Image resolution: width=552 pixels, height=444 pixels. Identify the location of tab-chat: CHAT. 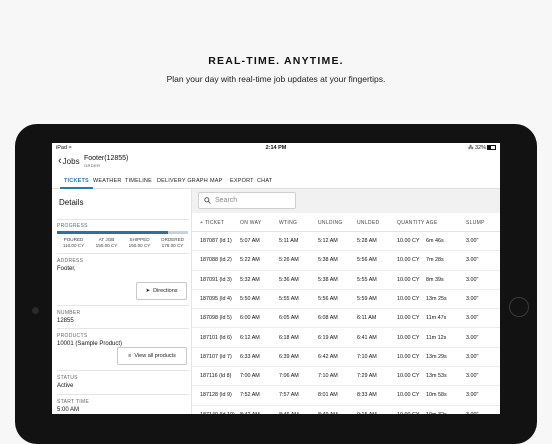
(264, 181).